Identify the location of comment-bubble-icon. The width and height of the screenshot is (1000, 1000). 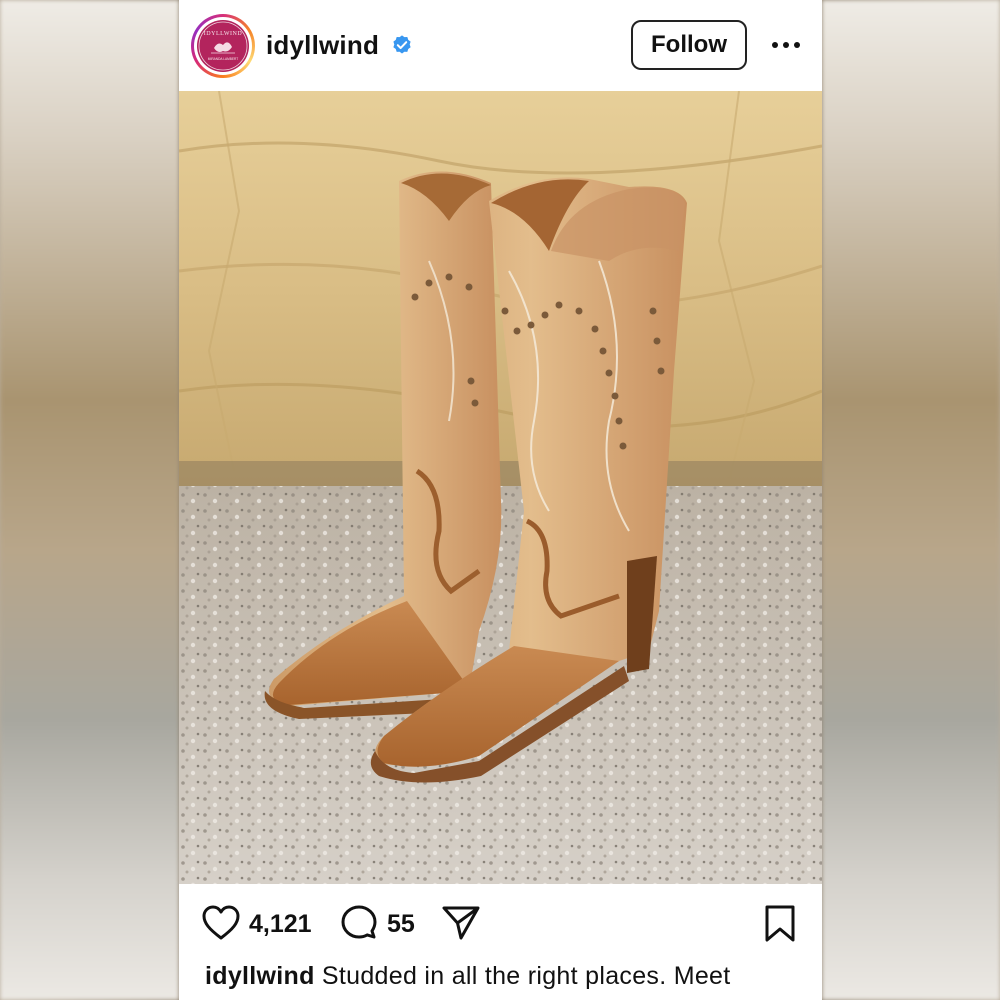
(359, 923).